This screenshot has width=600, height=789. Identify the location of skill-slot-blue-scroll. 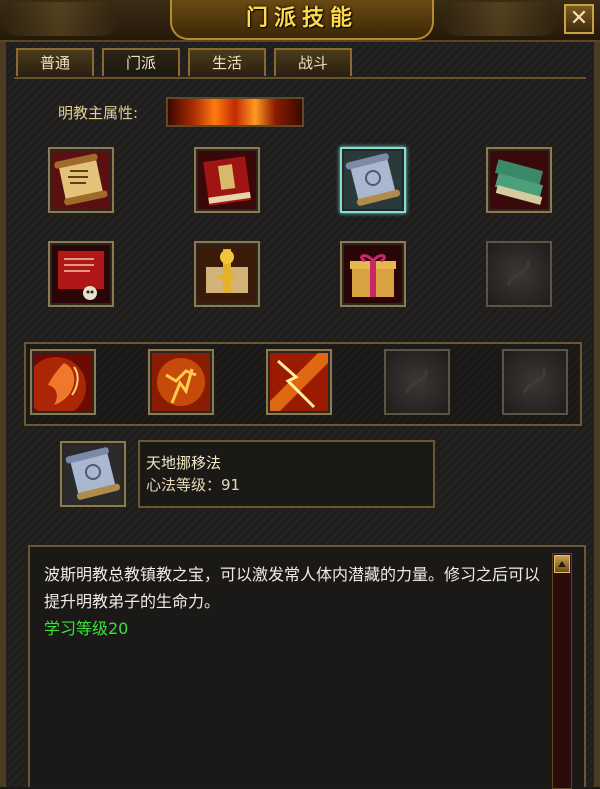
(373, 180).